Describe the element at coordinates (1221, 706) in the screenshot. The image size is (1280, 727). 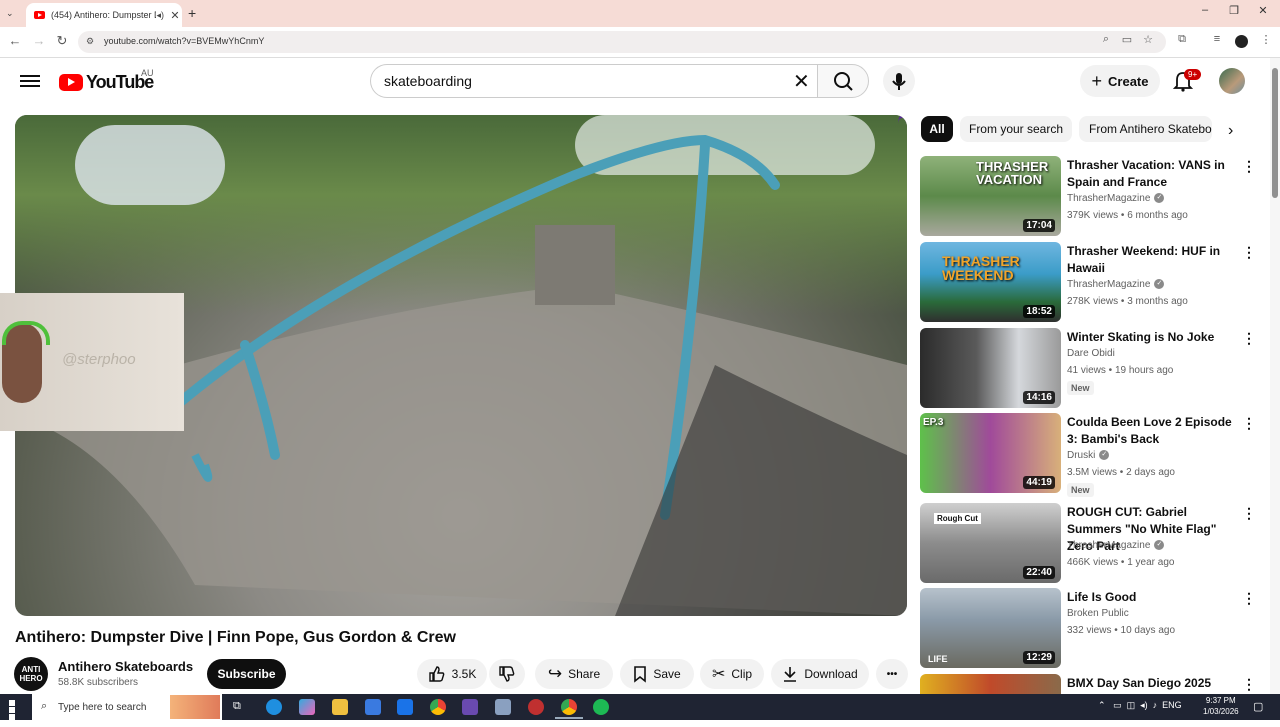
I see `taskbar-clock: 9:37 PM 1/03/2026` at that location.